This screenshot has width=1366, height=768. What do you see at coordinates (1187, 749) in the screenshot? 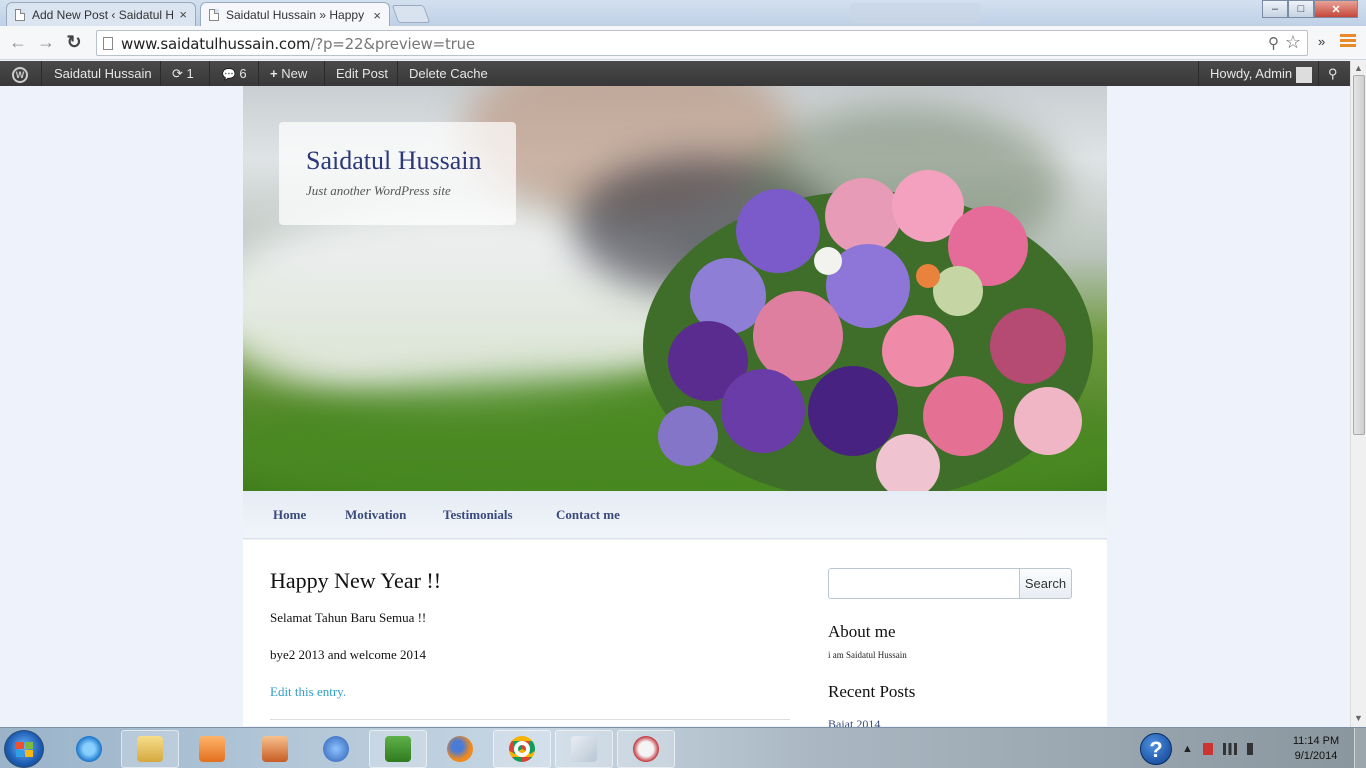
I see `show-hidden-icons-arrow-icon: ▲` at bounding box center [1187, 749].